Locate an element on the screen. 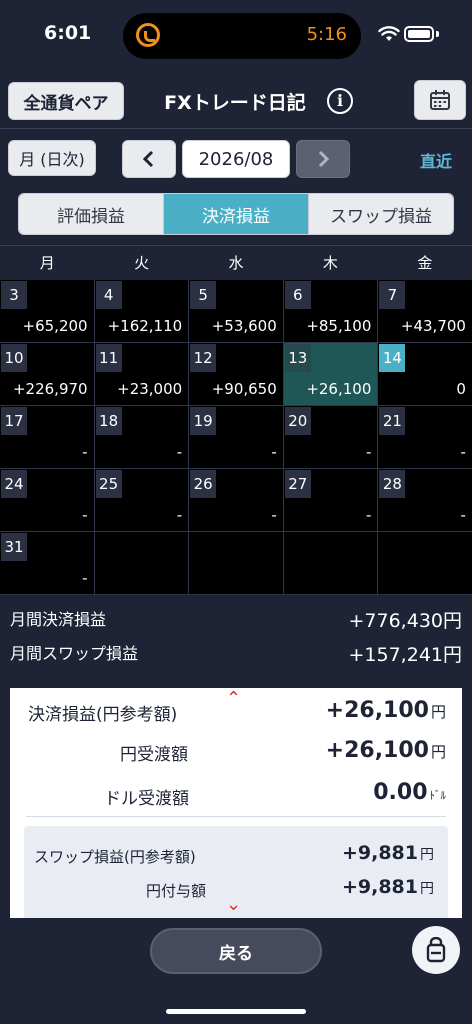 The image size is (472, 1024). weekday-label: 火 is located at coordinates (142, 263).